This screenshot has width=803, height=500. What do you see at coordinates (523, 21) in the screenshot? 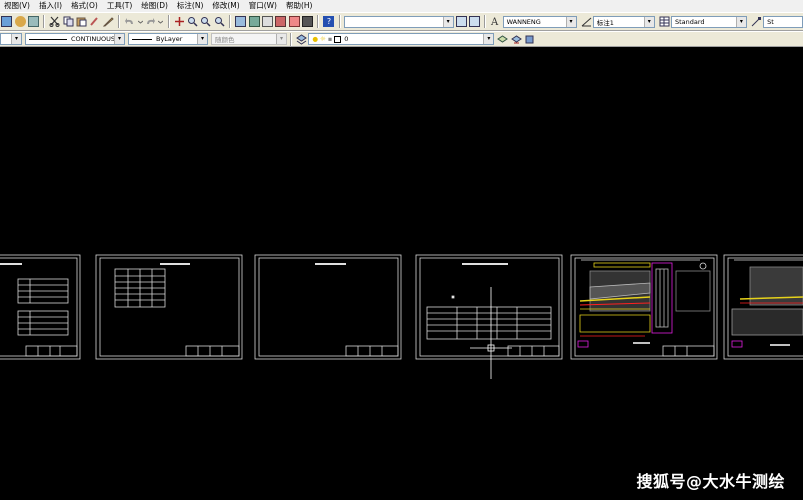
I see `text-style-value: WANNENG` at bounding box center [523, 21].